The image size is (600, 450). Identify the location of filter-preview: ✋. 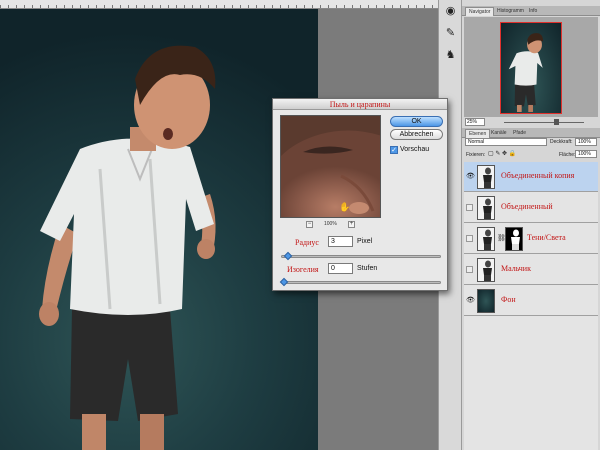
(330, 166).